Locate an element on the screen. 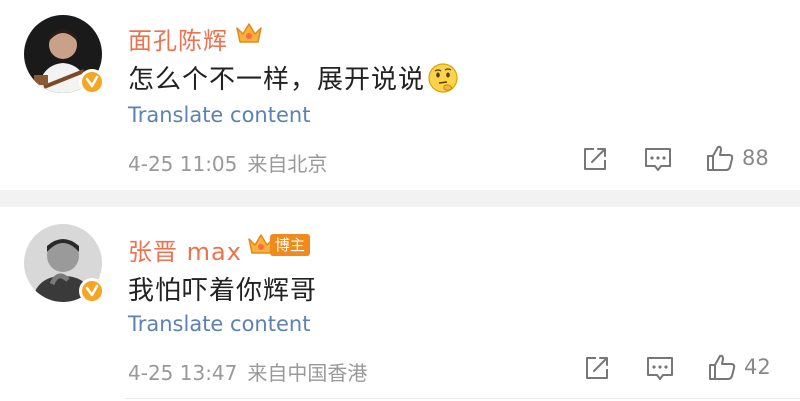 The width and height of the screenshot is (800, 401). comment-time: 4-25 13:47 is located at coordinates (183, 373).